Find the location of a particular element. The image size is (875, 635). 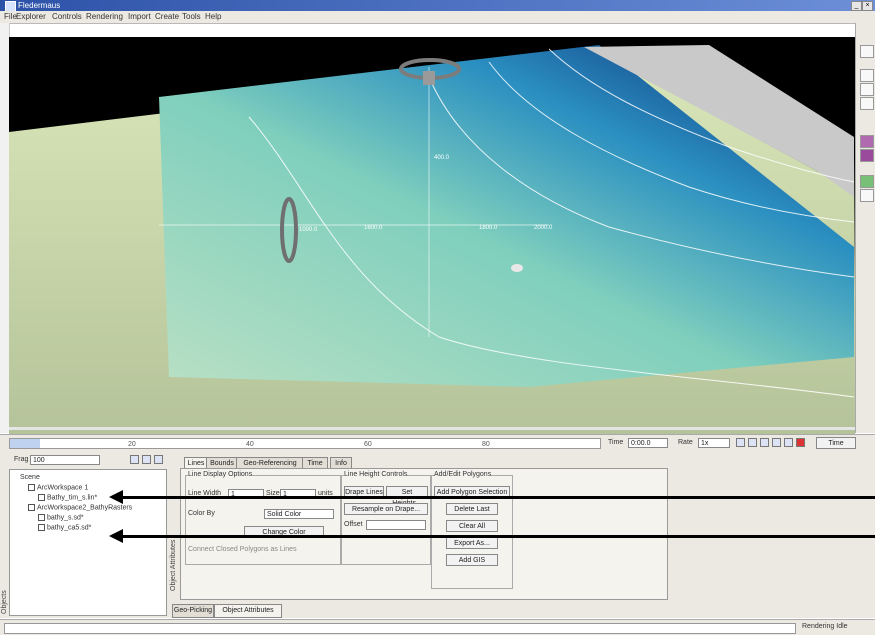

title-bar: Fledermaus _ × is located at coordinates (437, 6).